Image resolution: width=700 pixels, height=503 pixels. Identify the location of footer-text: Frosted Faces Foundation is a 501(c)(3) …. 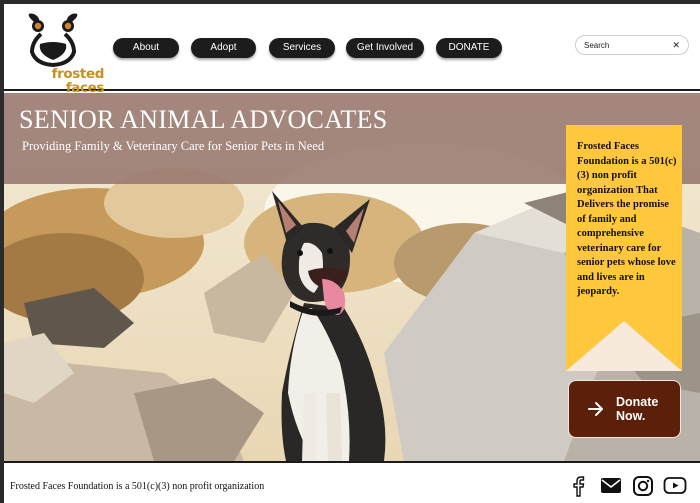
(137, 486).